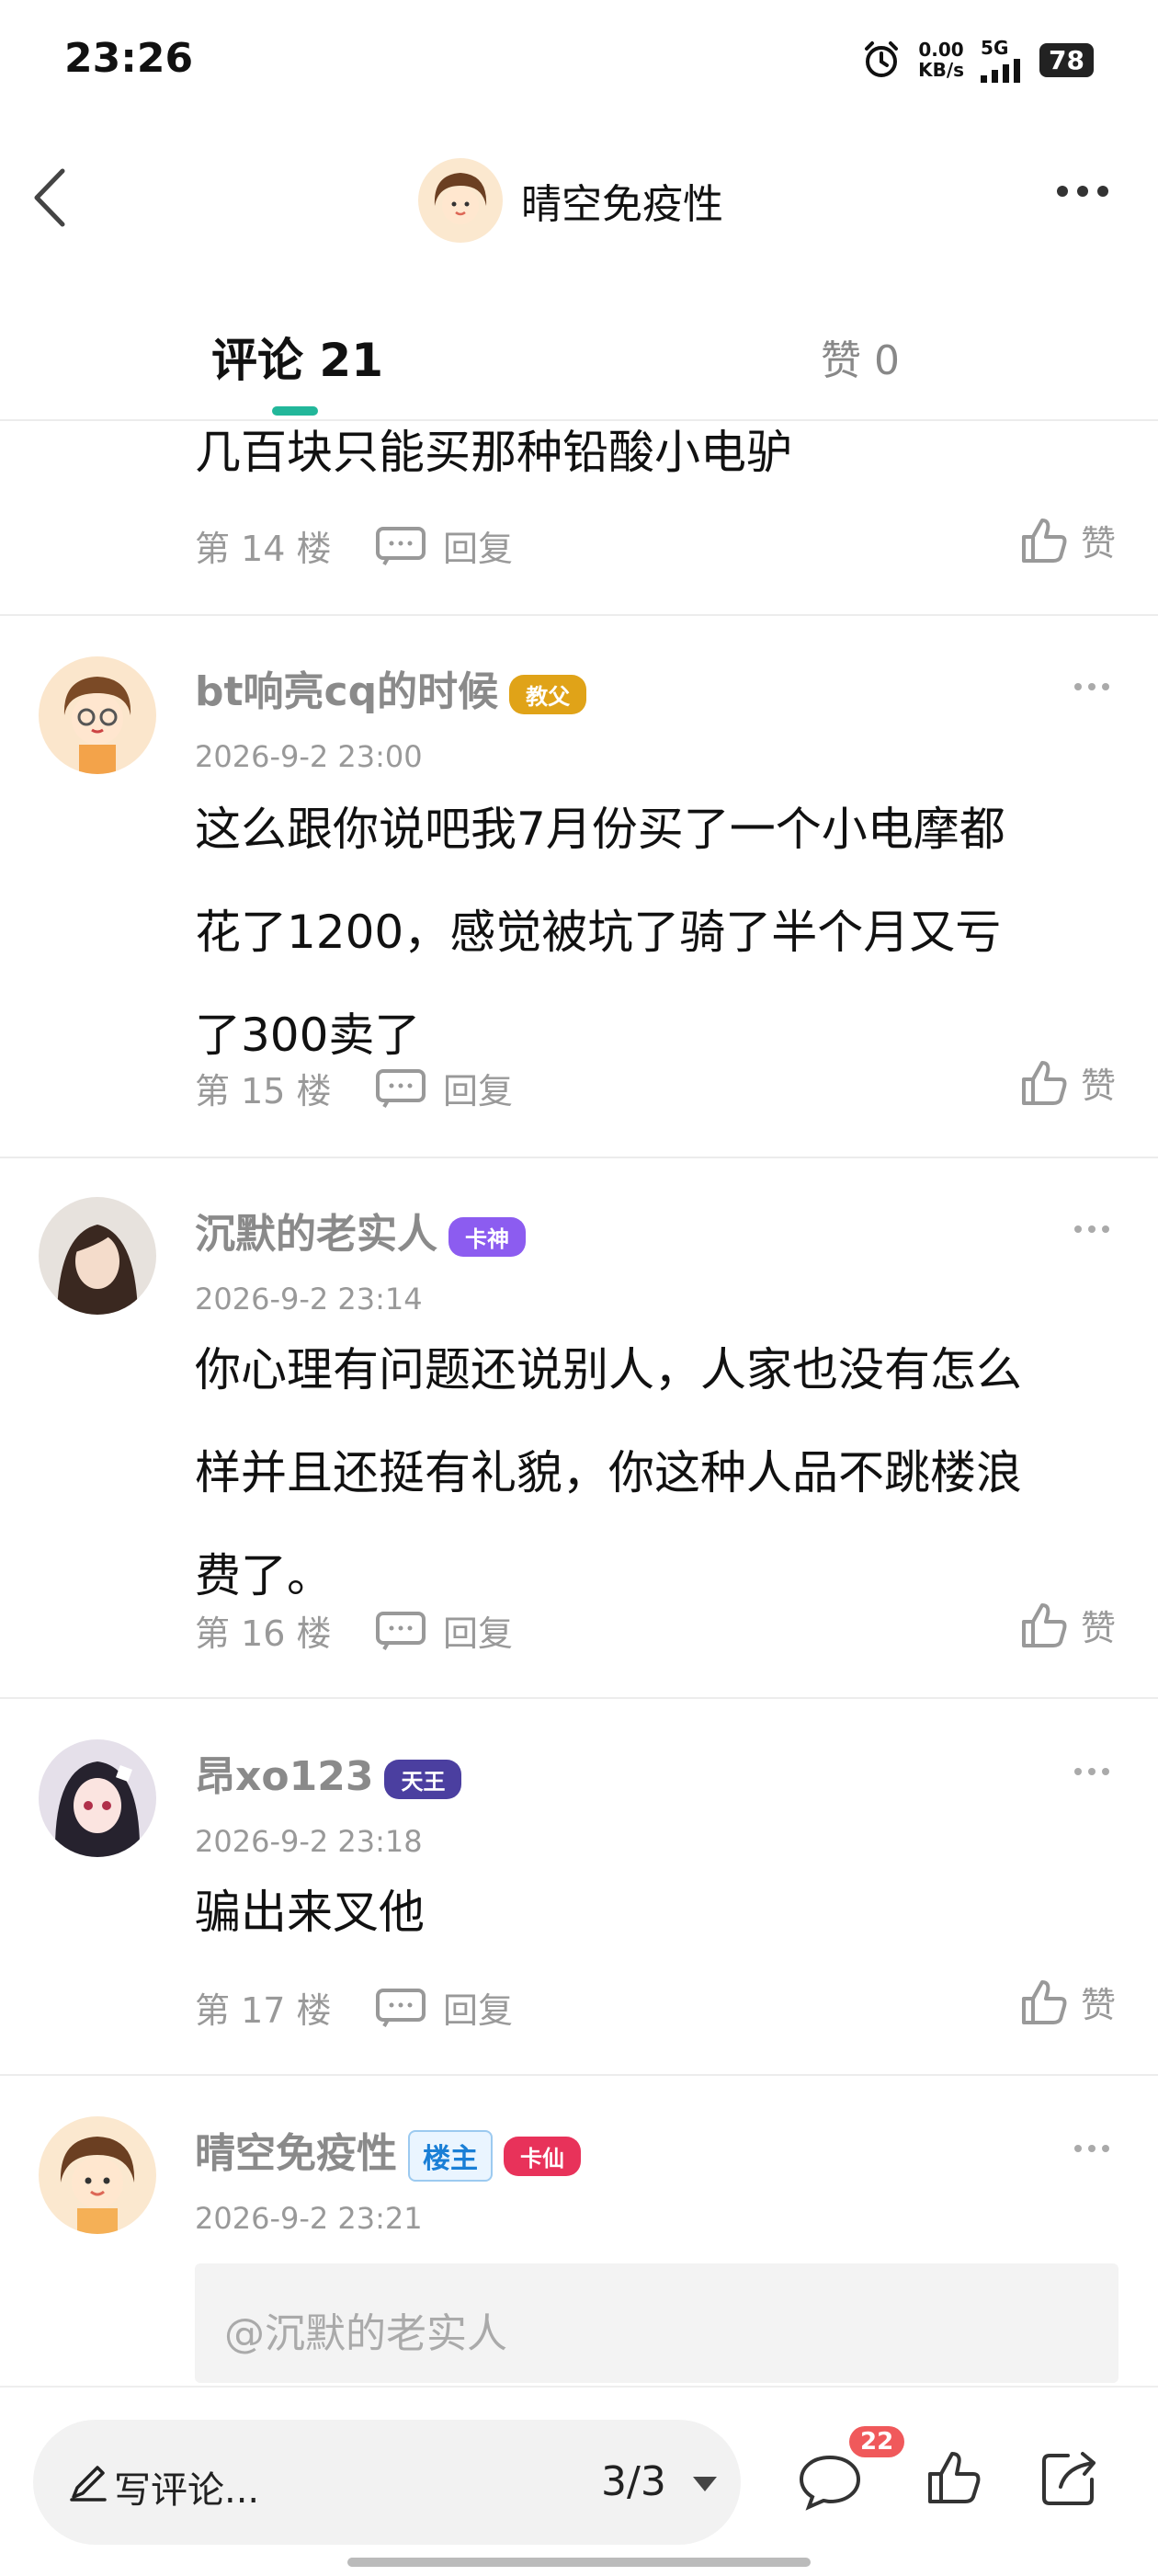  What do you see at coordinates (297, 357) in the screenshot?
I see `tab-comments: 评论 21` at bounding box center [297, 357].